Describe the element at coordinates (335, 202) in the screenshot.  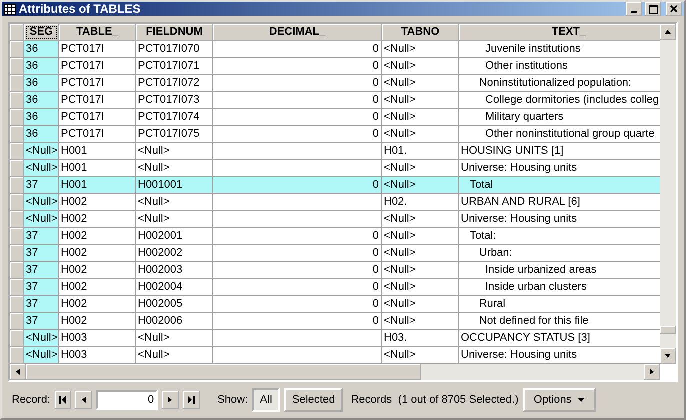
I see `table-row: <Null> H002 <Null> H02. URBAN AND RURAL [6]` at that location.